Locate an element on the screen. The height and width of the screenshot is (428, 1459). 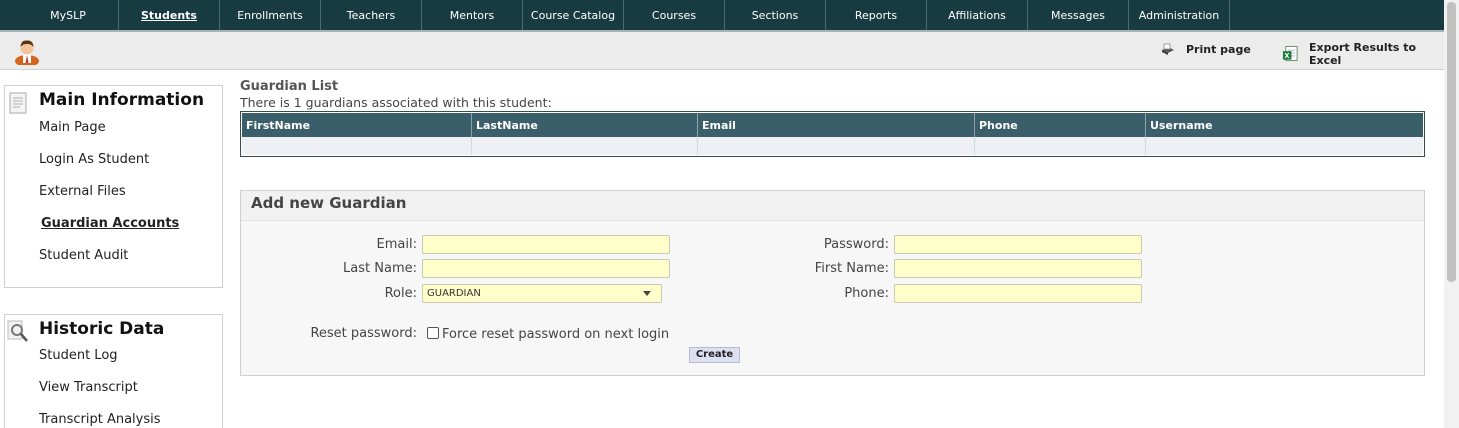
sidebar-item-view-transcript: View Transcript is located at coordinates (88, 387).